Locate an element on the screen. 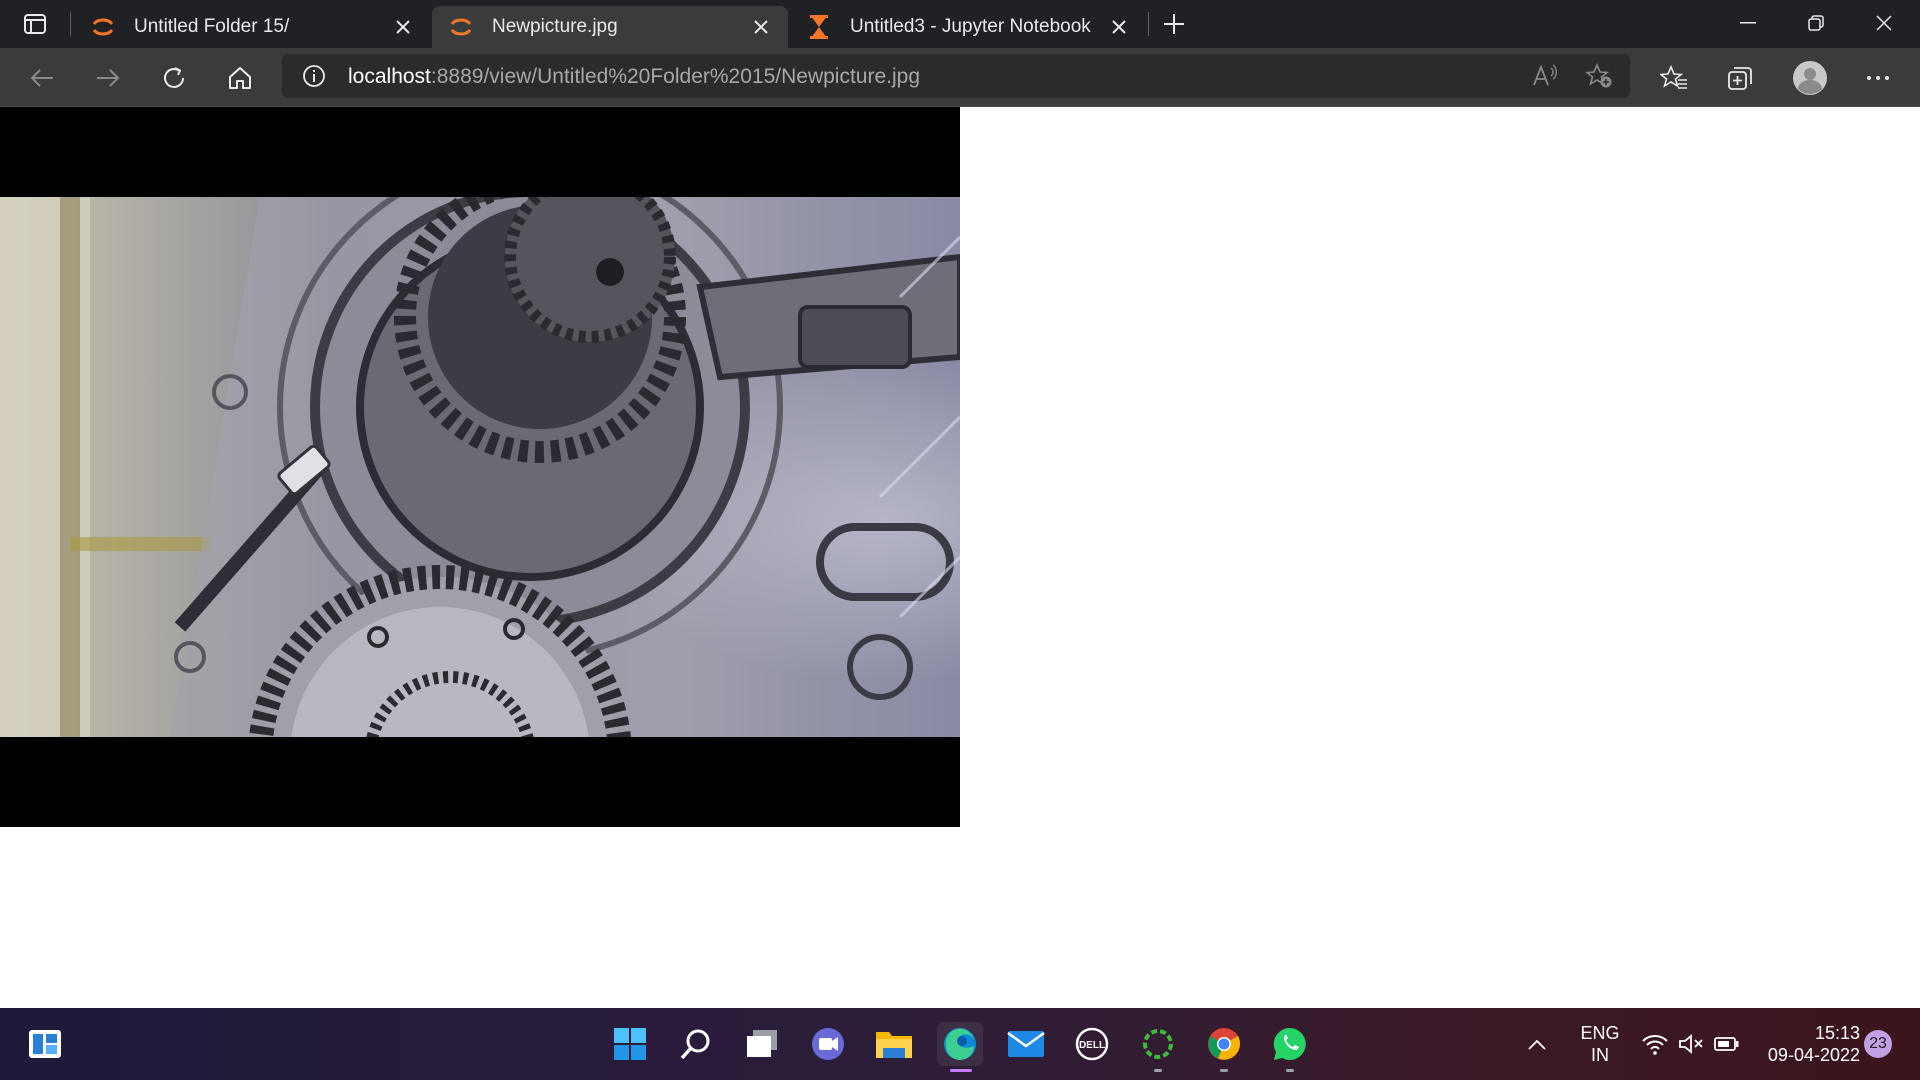 The image size is (1920, 1080). hourglass-busy-icon is located at coordinates (819, 27).